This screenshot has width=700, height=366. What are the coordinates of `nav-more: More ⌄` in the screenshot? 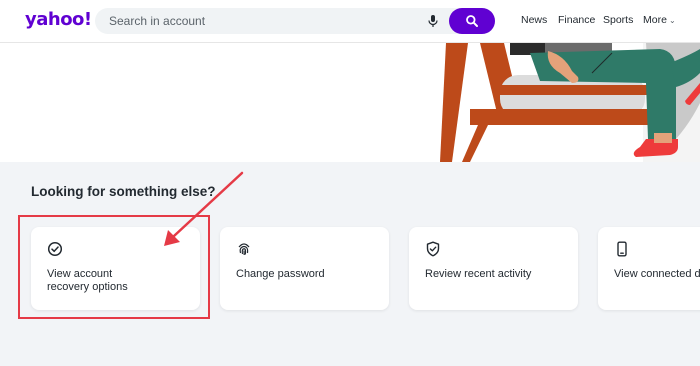 It's located at (659, 20).